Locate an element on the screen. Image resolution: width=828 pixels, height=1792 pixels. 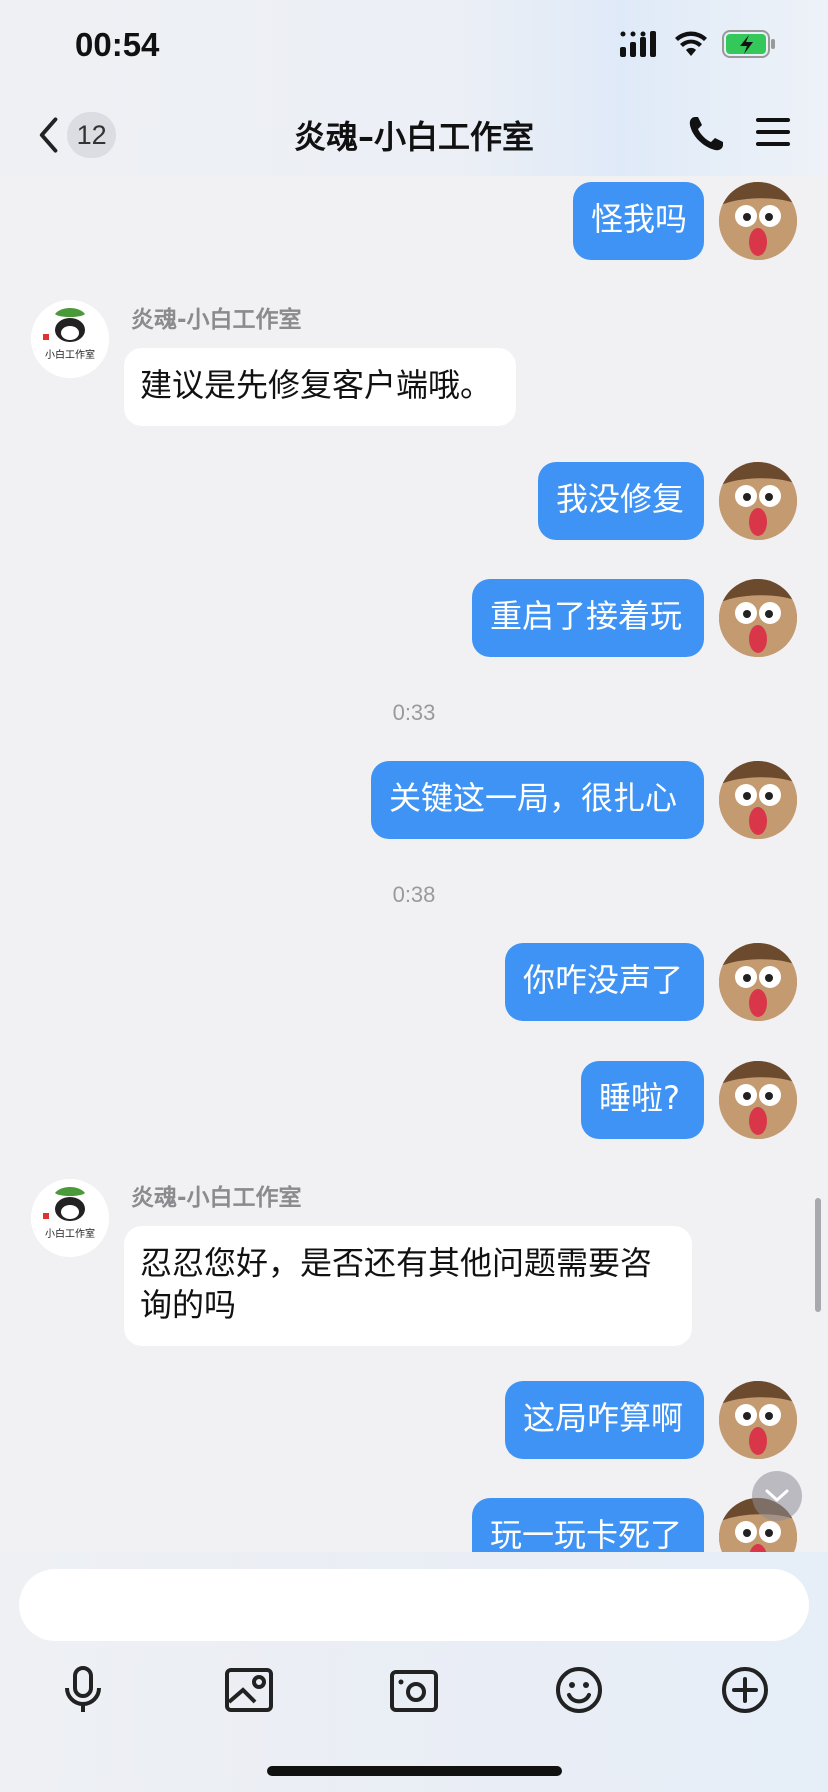
scroll-to-bottom-button is located at coordinates (777, 1496).